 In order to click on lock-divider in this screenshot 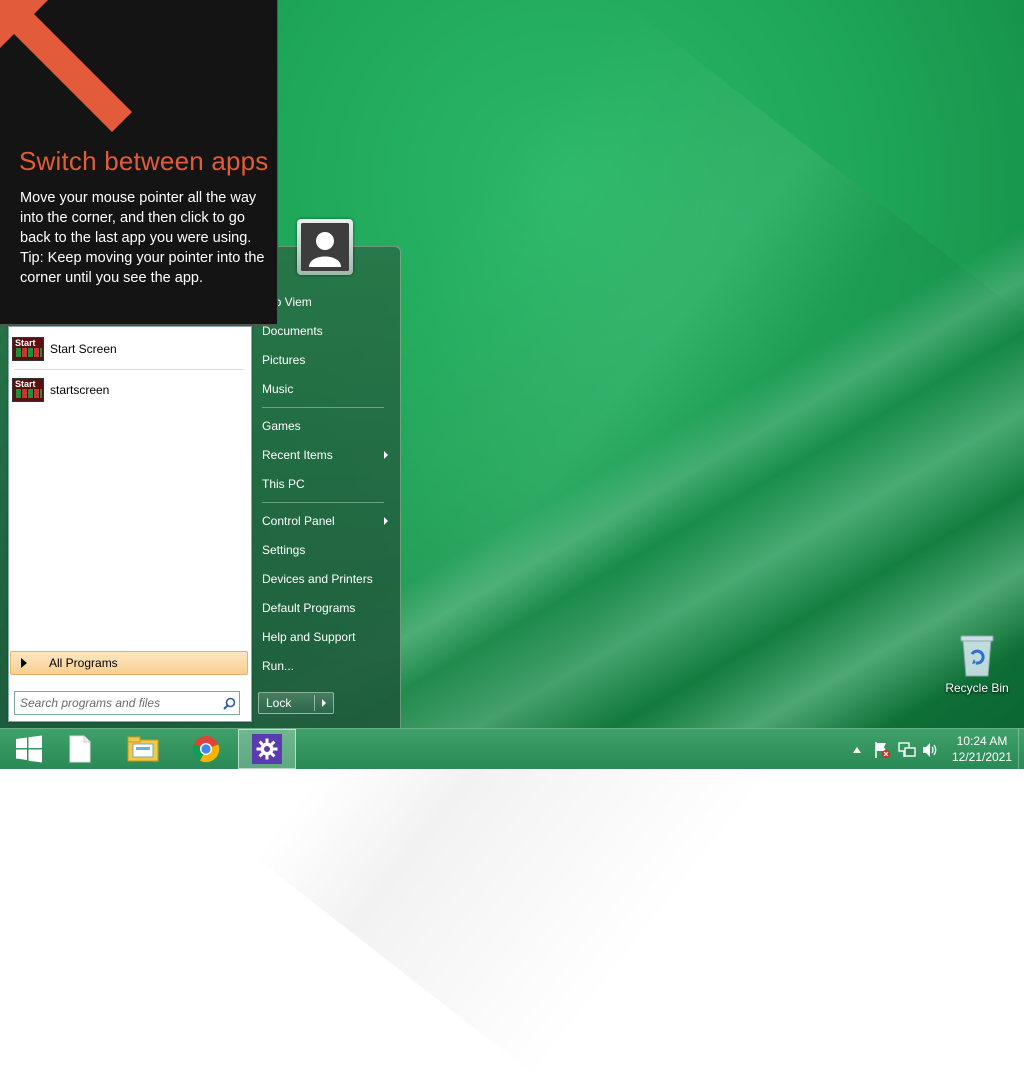, I will do `click(314, 703)`.